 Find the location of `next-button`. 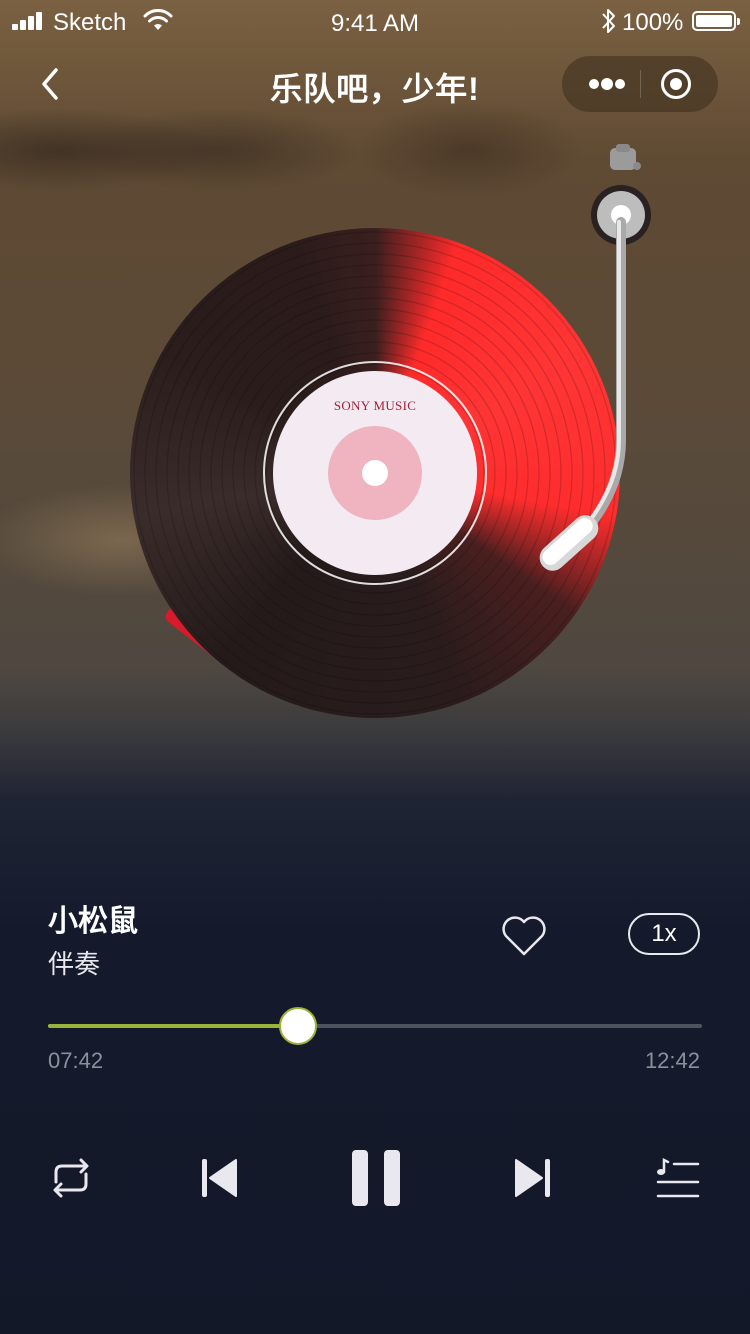

next-button is located at coordinates (532, 1178).